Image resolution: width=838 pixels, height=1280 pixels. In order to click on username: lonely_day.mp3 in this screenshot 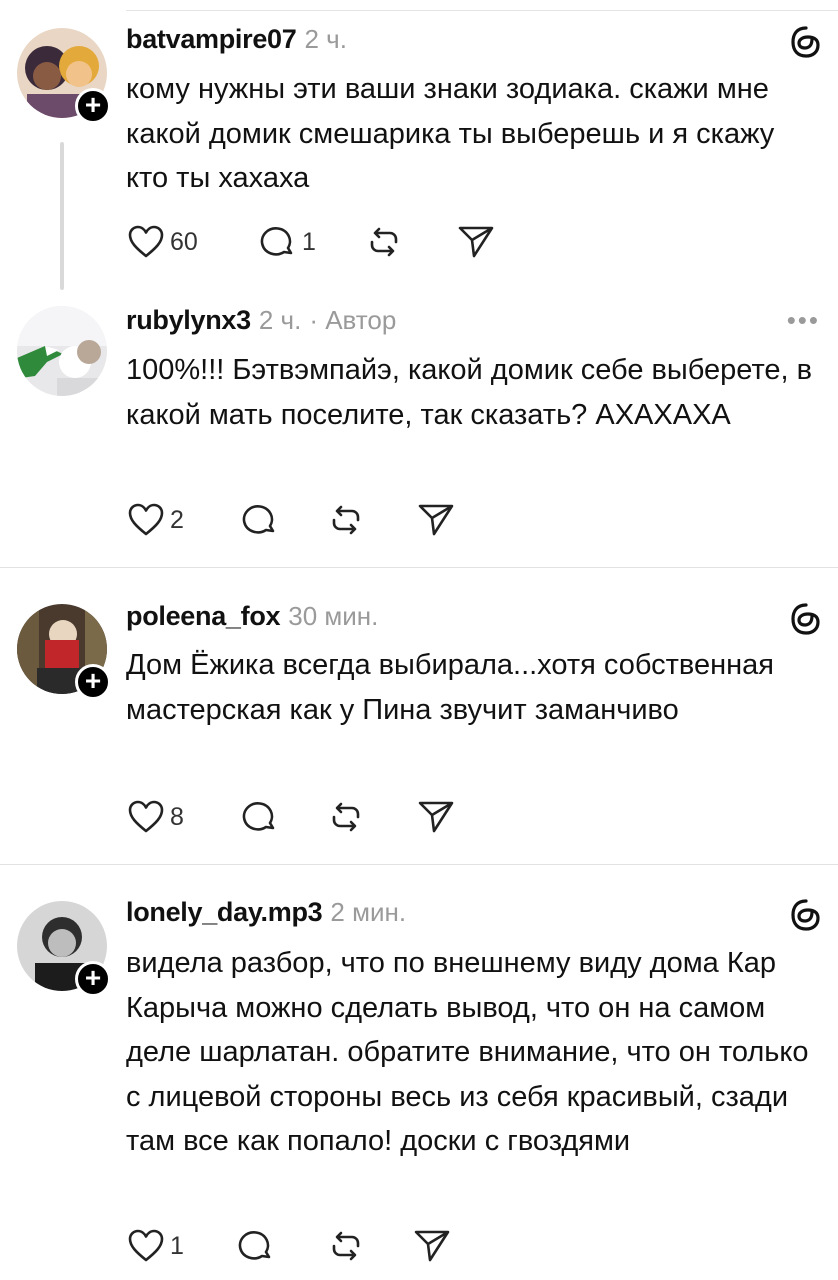, I will do `click(224, 912)`.